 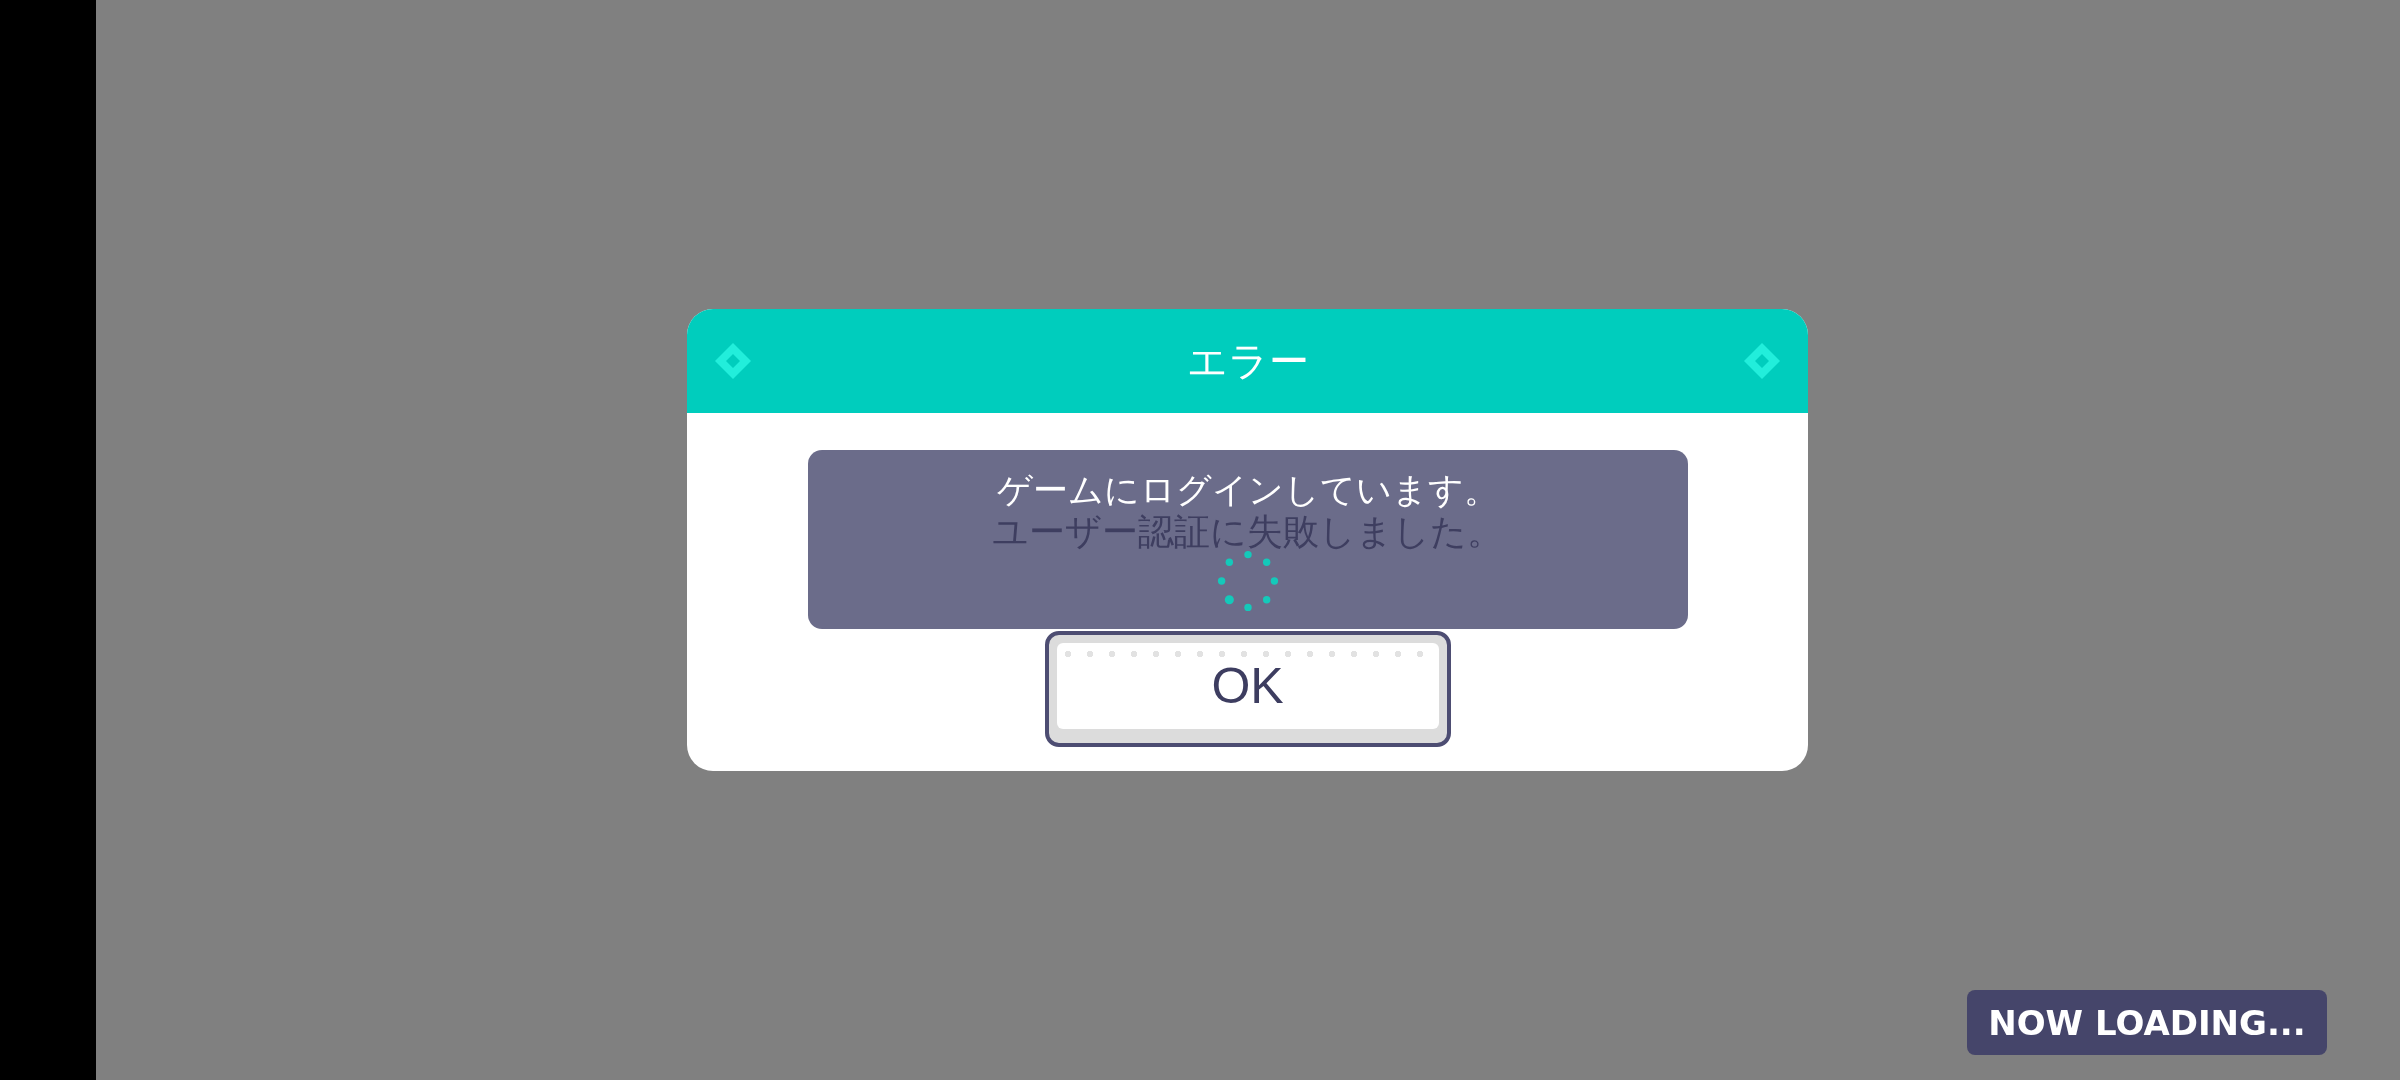 What do you see at coordinates (1247, 689) in the screenshot?
I see `ok-button: OK` at bounding box center [1247, 689].